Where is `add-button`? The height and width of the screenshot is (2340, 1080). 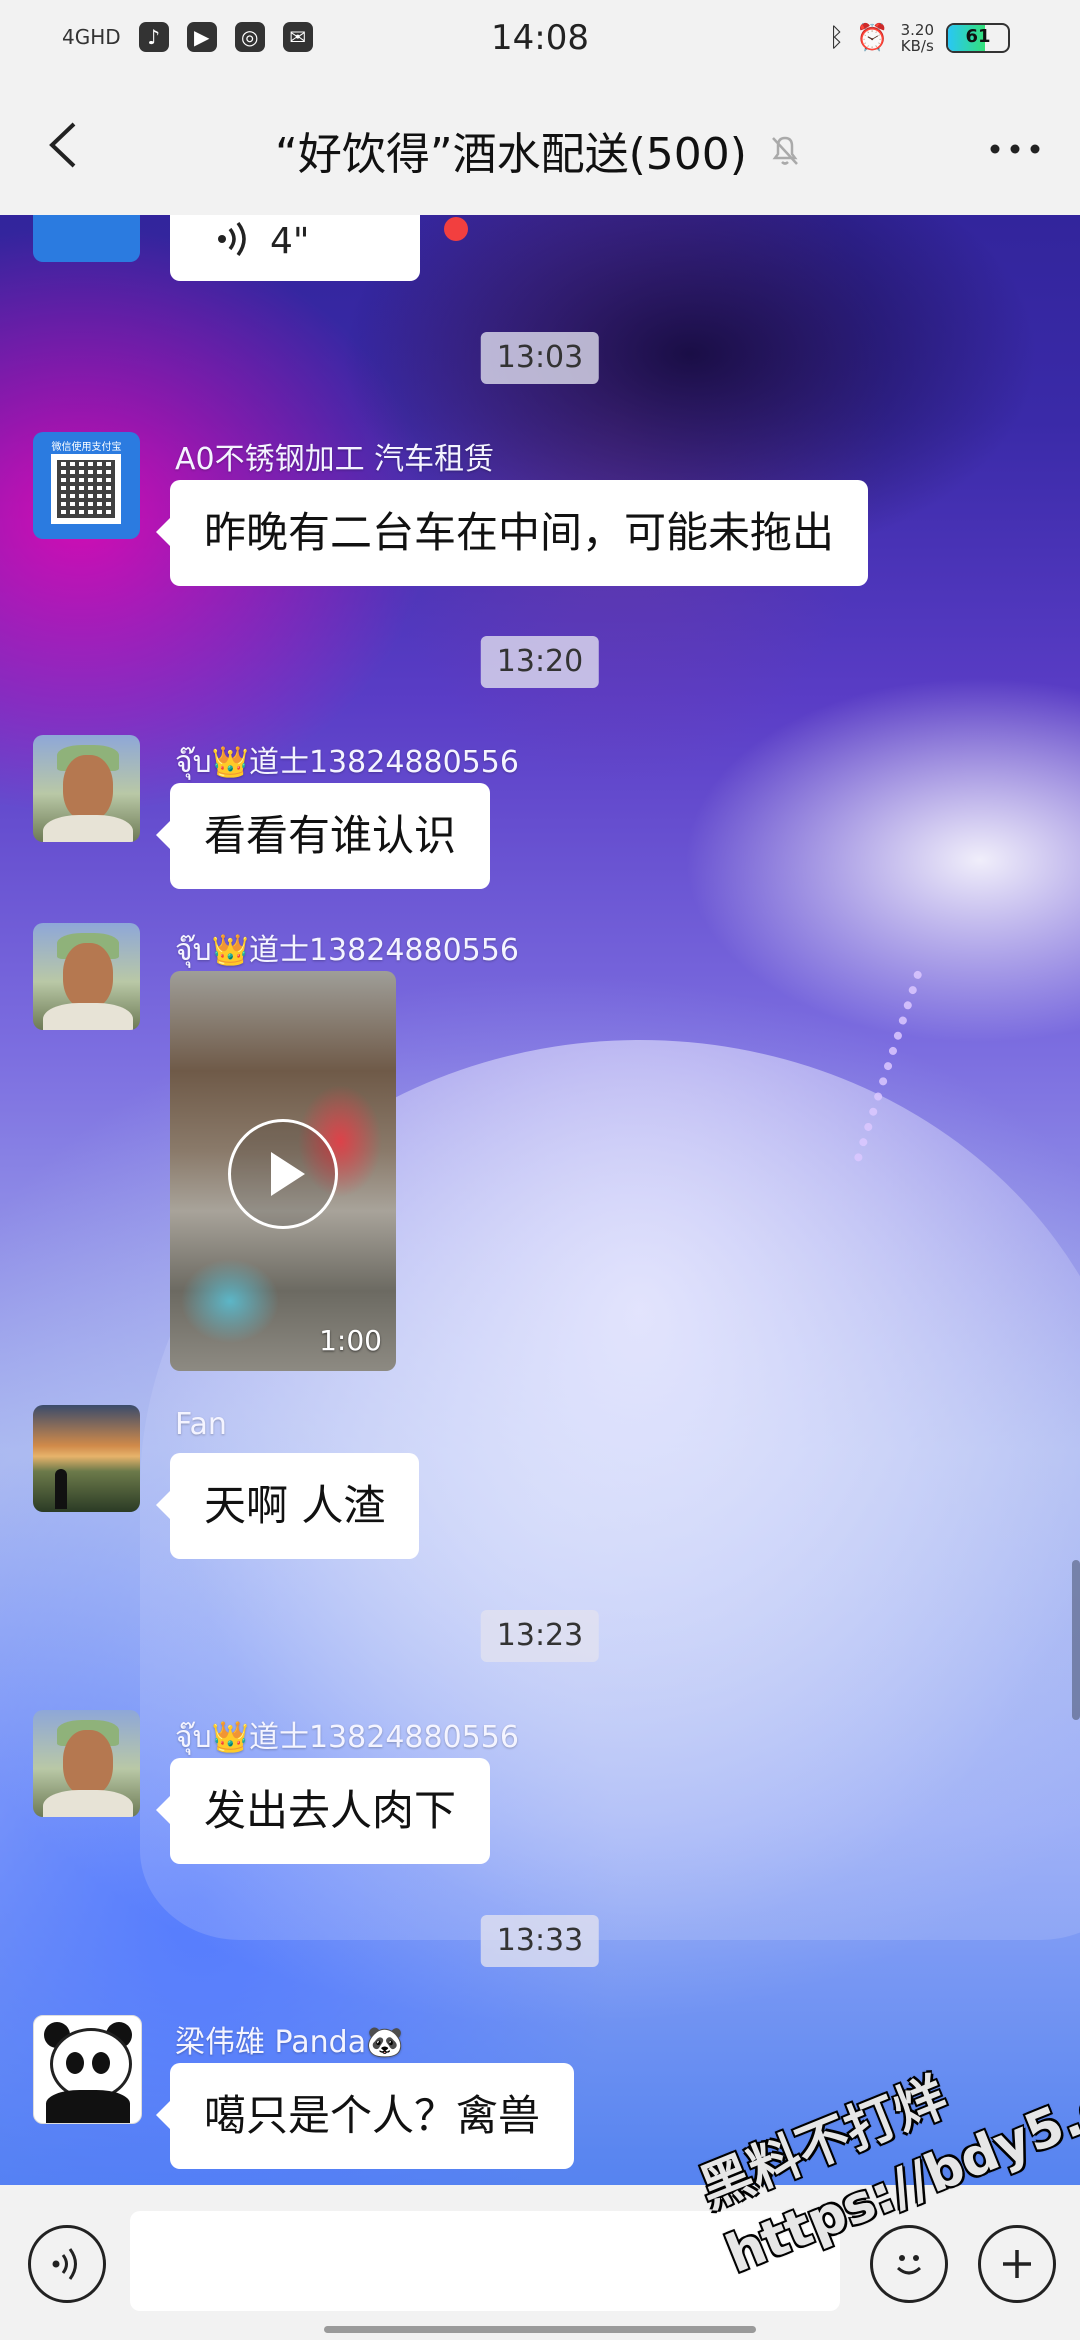
add-button is located at coordinates (1017, 2264).